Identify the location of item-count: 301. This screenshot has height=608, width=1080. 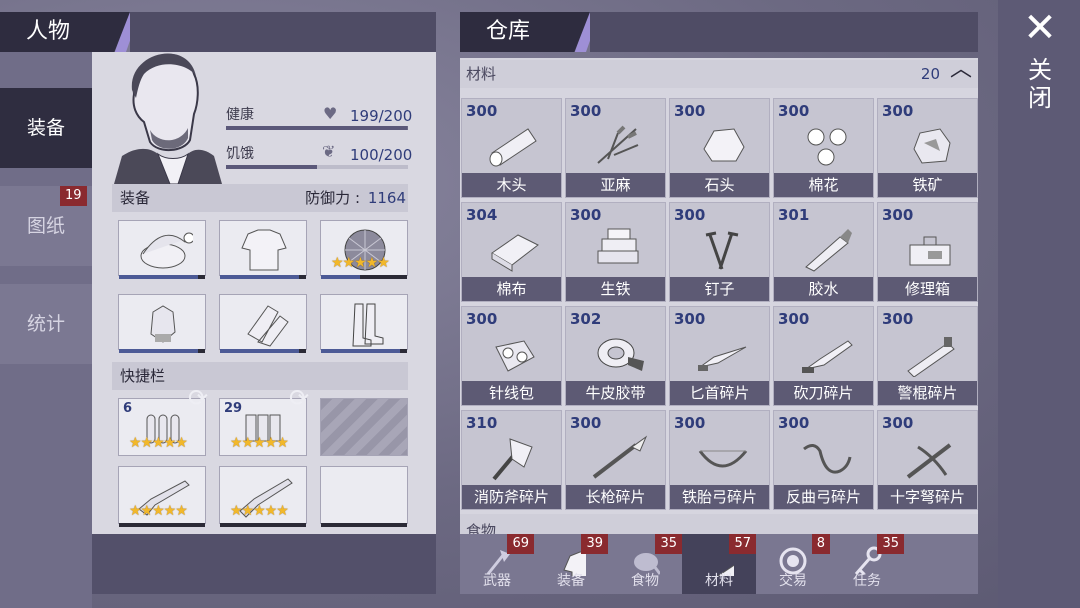
(794, 215).